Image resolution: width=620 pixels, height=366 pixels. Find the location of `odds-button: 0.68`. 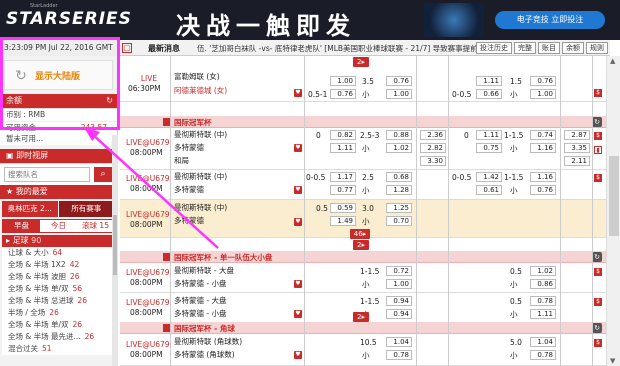

odds-button: 0.68 is located at coordinates (399, 177).